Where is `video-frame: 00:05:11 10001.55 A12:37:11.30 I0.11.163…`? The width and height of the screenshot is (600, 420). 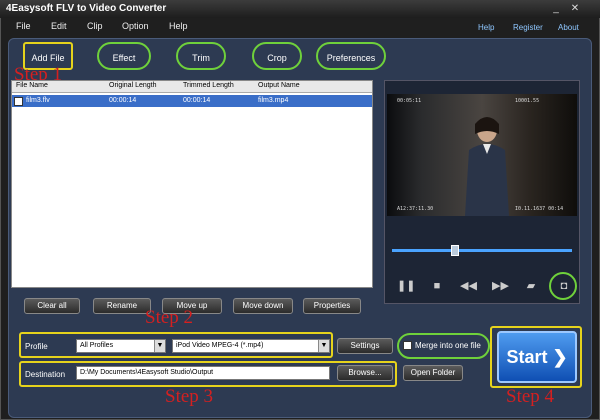
video-frame: 00:05:11 10001.55 A12:37:11.30 I0.11.163… is located at coordinates (482, 155).